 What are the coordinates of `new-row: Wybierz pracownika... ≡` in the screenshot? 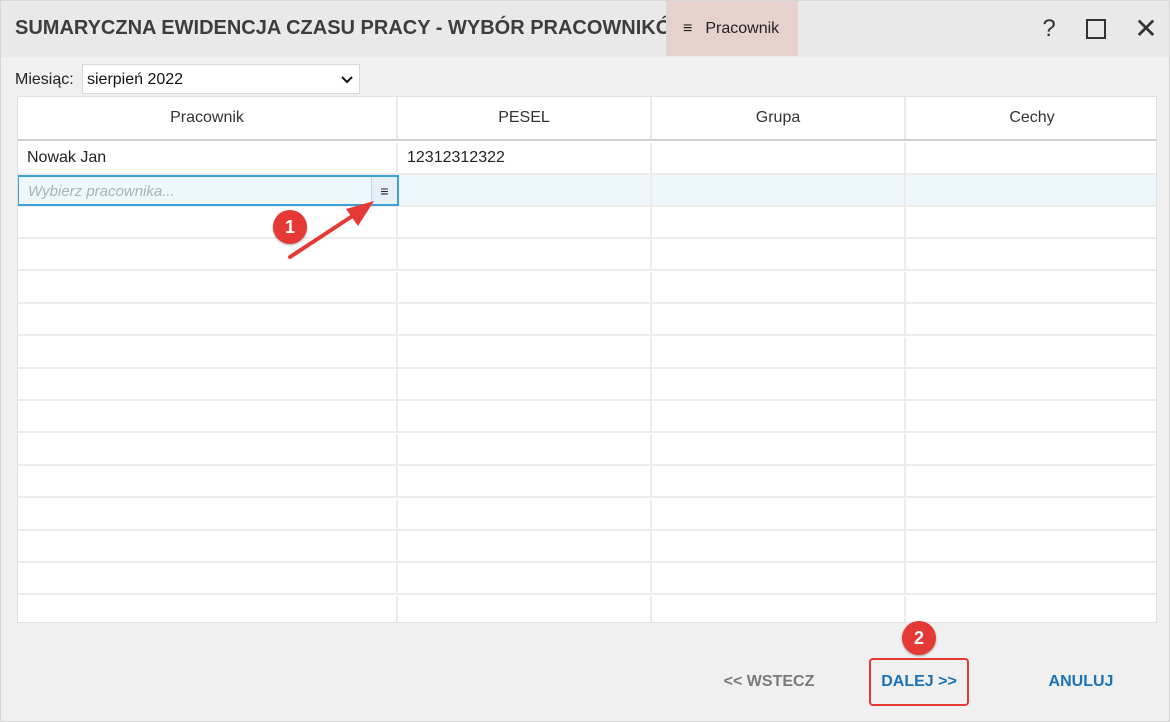 It's located at (587, 191).